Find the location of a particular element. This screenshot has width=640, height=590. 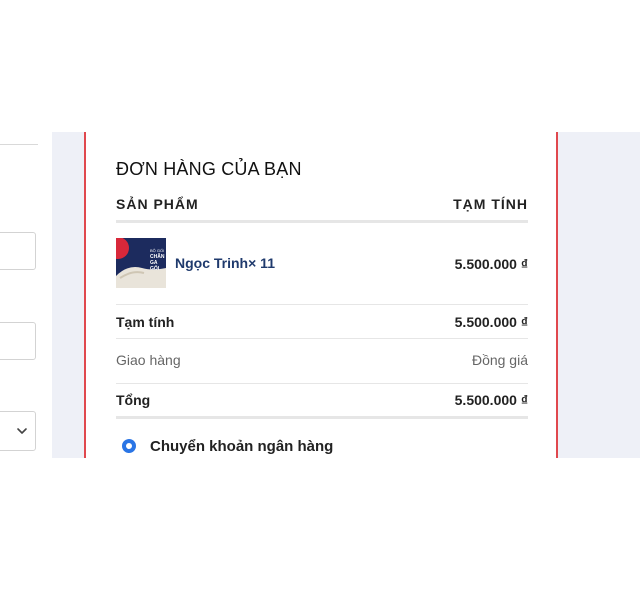

product-price: 5.500.000 ₫ is located at coordinates (491, 264).